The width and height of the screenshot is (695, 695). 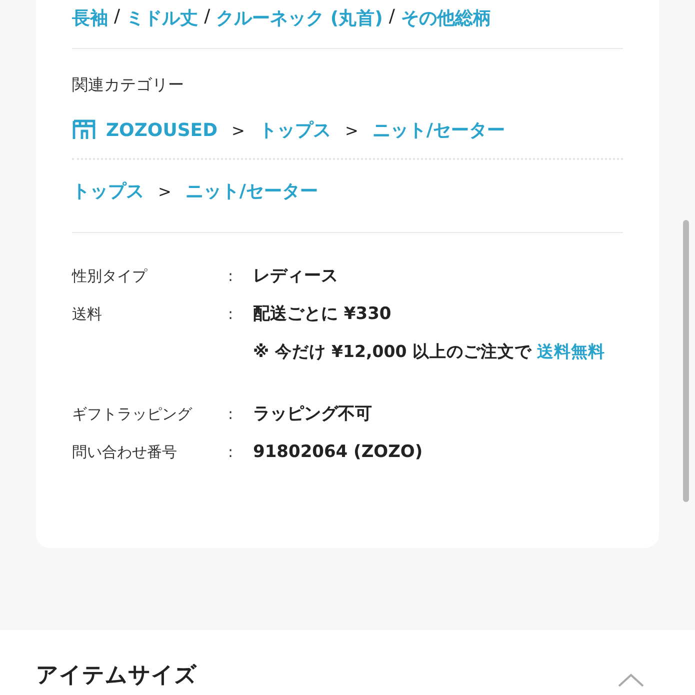 What do you see at coordinates (347, 662) in the screenshot?
I see `section-header: アイテムサイズ` at bounding box center [347, 662].